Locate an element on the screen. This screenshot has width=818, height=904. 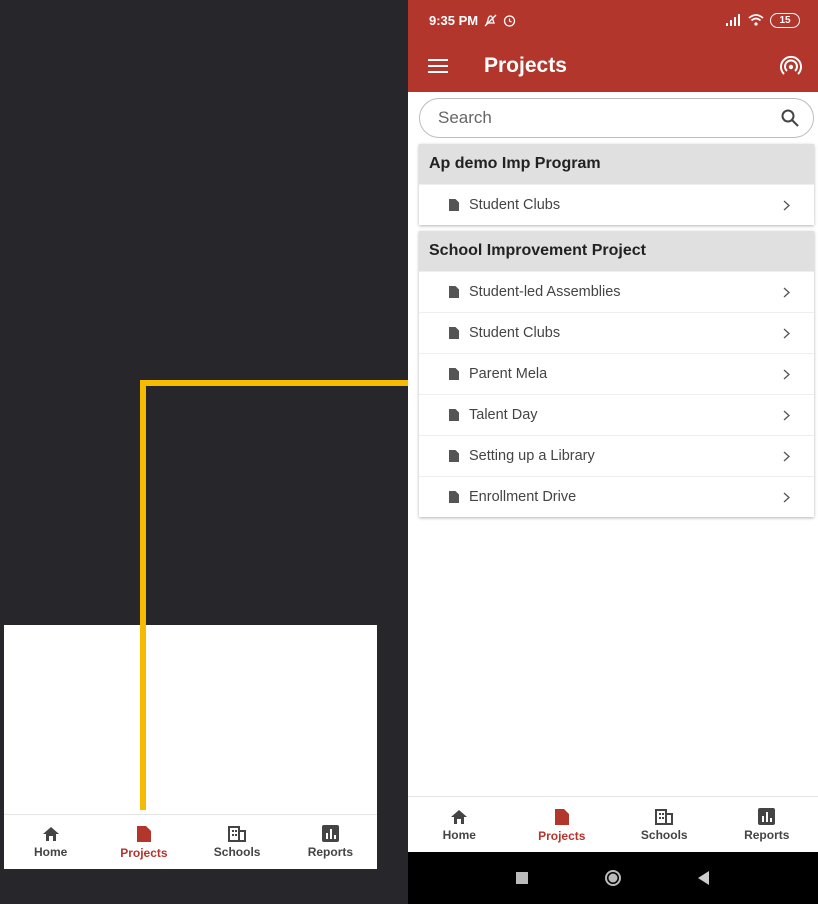
app-bar: Projects is located at coordinates (613, 66).